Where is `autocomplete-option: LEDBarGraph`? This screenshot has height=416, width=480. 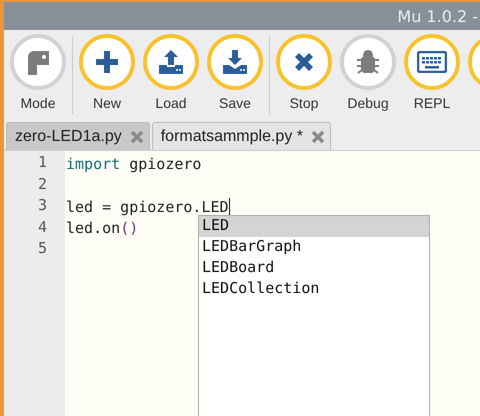 autocomplete-option: LEDBarGraph is located at coordinates (314, 247).